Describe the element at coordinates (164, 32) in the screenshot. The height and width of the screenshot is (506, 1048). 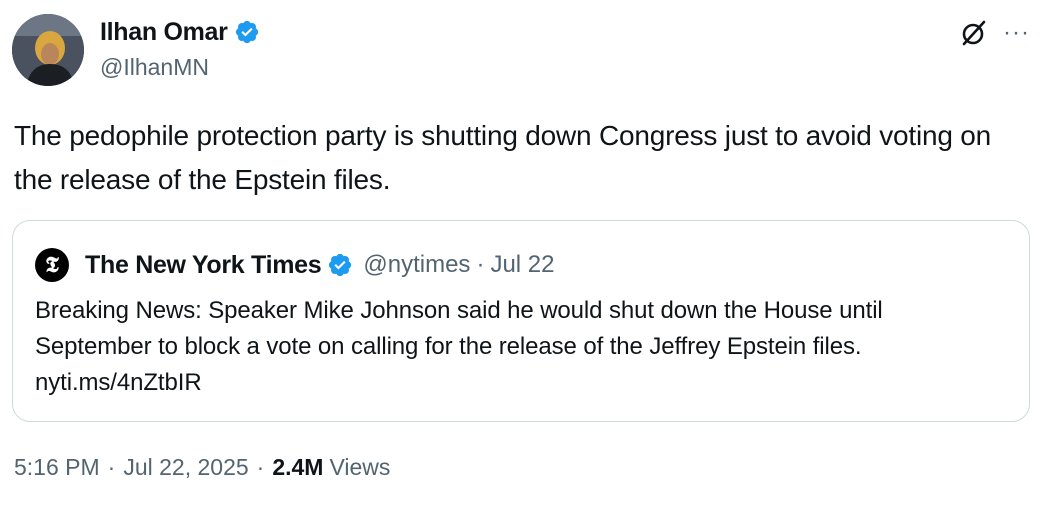
I see `author-display-name: Ilhan Omar` at that location.